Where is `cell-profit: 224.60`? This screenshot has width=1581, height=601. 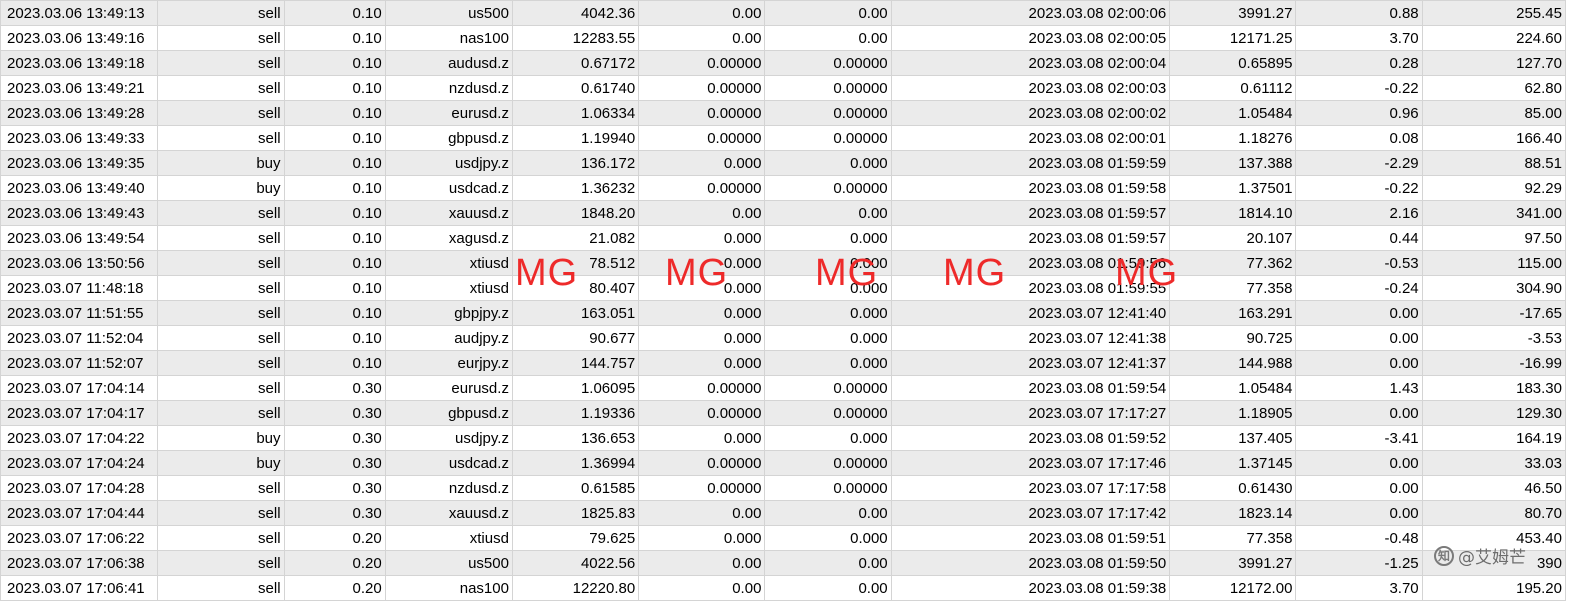 cell-profit: 224.60 is located at coordinates (1494, 38).